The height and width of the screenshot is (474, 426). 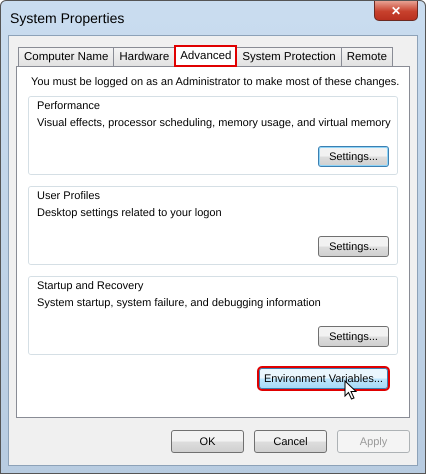 I want to click on tab: Hardware, so click(x=144, y=56).